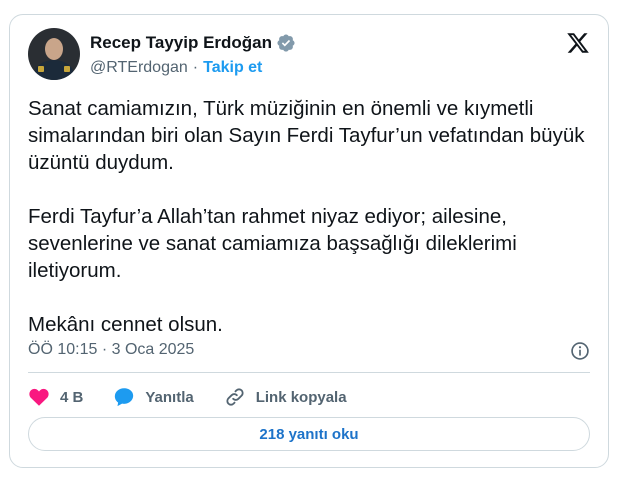 This screenshot has height=477, width=640. What do you see at coordinates (39, 397) in the screenshot?
I see `heart-icon` at bounding box center [39, 397].